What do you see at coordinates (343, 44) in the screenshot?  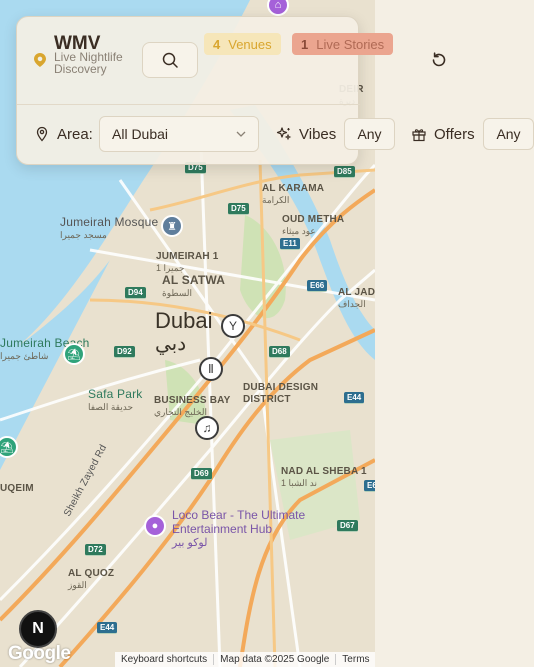 I see `live-stories-badge: 1 Live Stories` at bounding box center [343, 44].